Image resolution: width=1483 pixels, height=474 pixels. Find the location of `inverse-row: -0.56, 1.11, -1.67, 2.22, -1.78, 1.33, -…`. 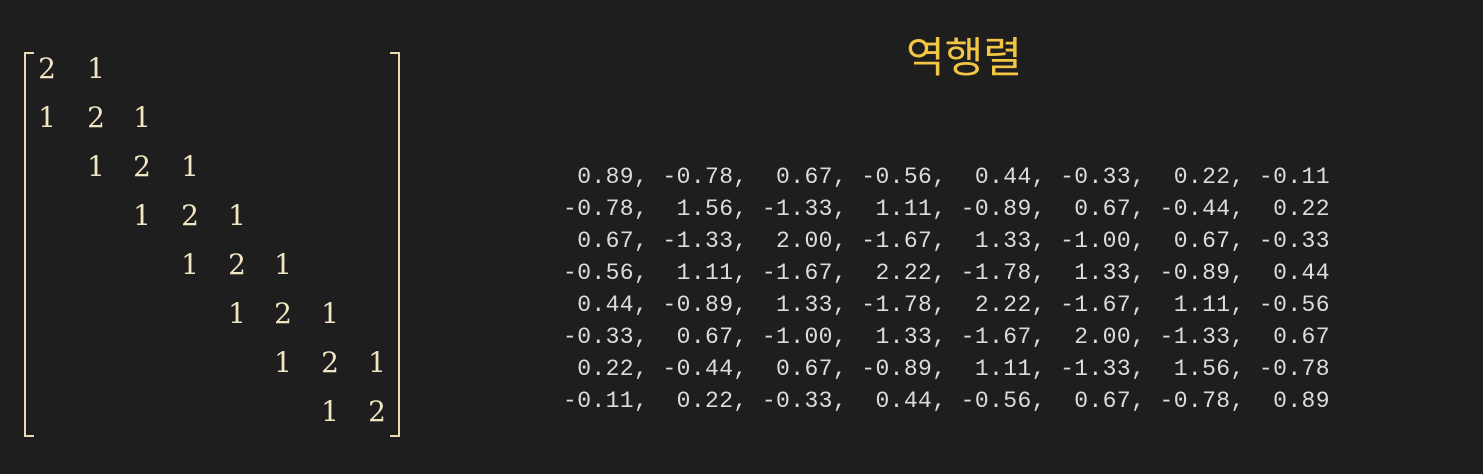

inverse-row: -0.56, 1.11, -1.67, 2.22, -1.78, 1.33, -… is located at coordinates (946, 273).